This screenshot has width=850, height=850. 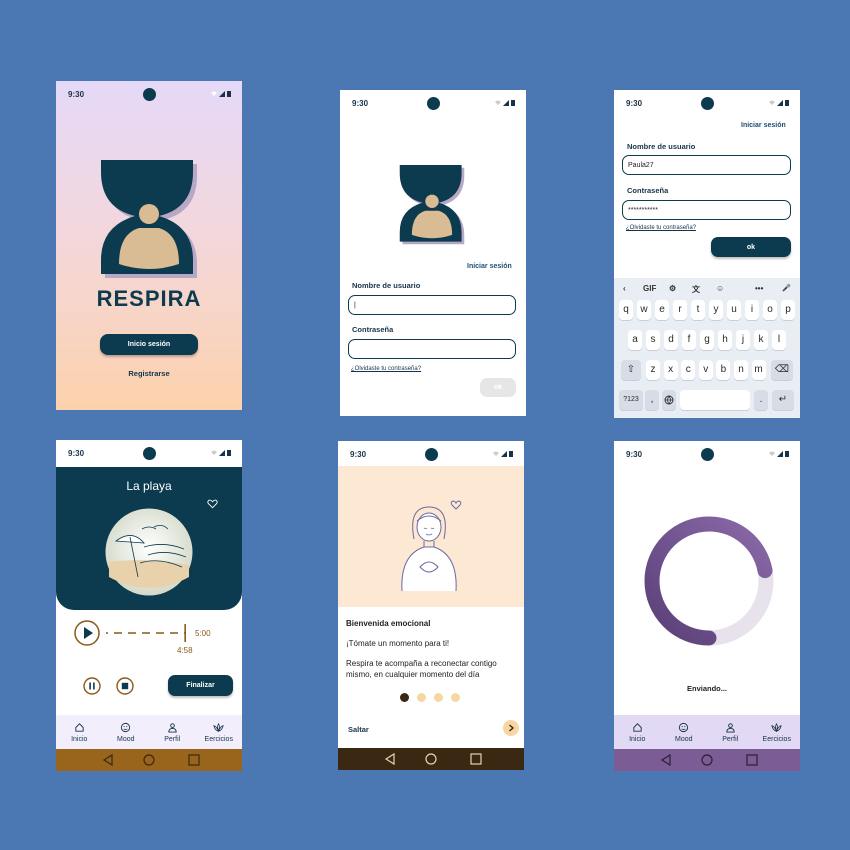 I want to click on tab-label: Perfil, so click(x=172, y=739).